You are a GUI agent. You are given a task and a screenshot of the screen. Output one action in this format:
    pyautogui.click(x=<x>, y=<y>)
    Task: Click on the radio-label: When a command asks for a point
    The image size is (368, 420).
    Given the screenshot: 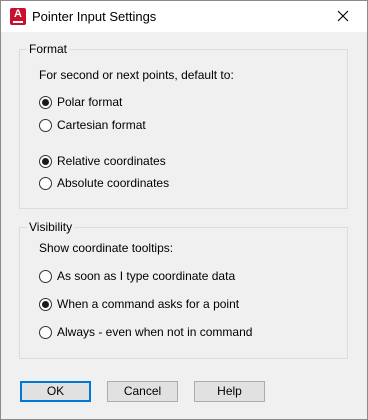 What is the action you would take?
    pyautogui.click(x=148, y=304)
    